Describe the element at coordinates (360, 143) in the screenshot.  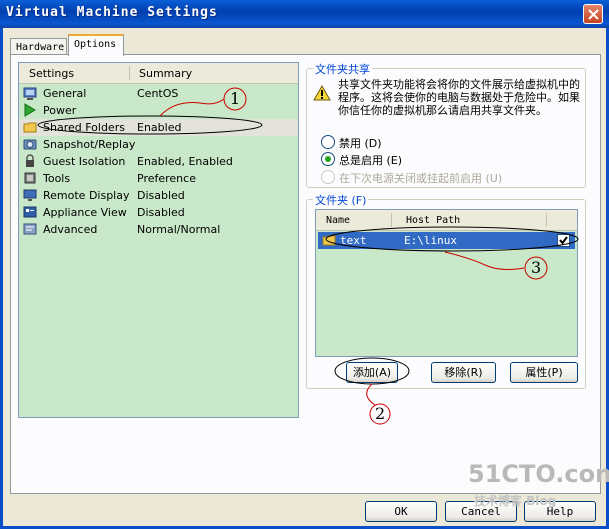
I see `radio-disabled-label: 禁用 (D)` at that location.